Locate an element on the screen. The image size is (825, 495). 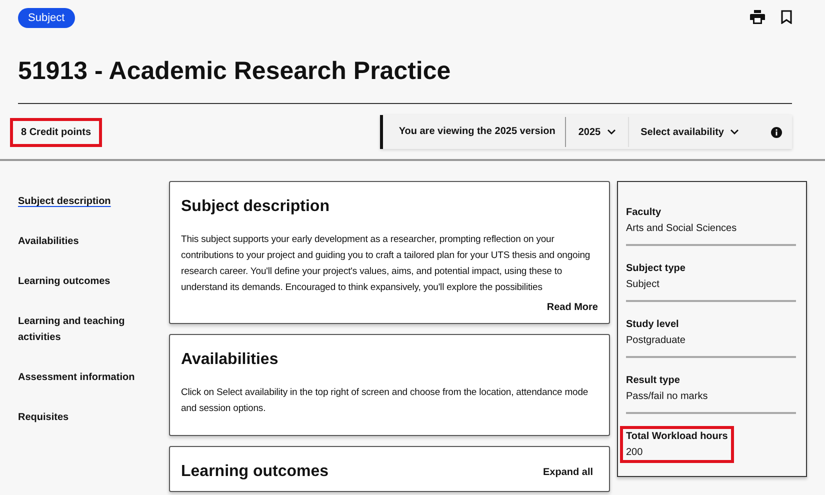
print-icon is located at coordinates (757, 17).